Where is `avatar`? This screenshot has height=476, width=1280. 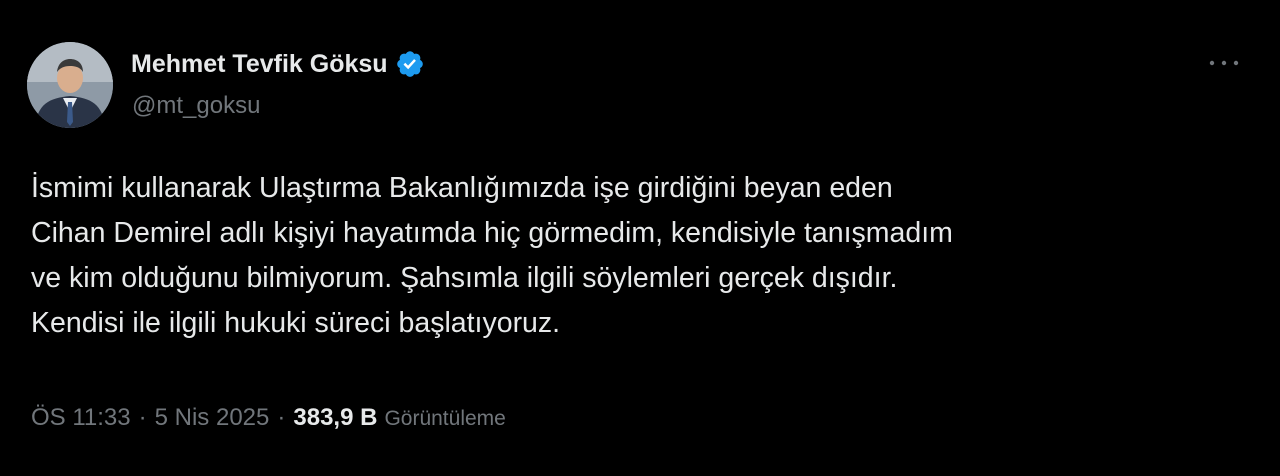 avatar is located at coordinates (70, 85).